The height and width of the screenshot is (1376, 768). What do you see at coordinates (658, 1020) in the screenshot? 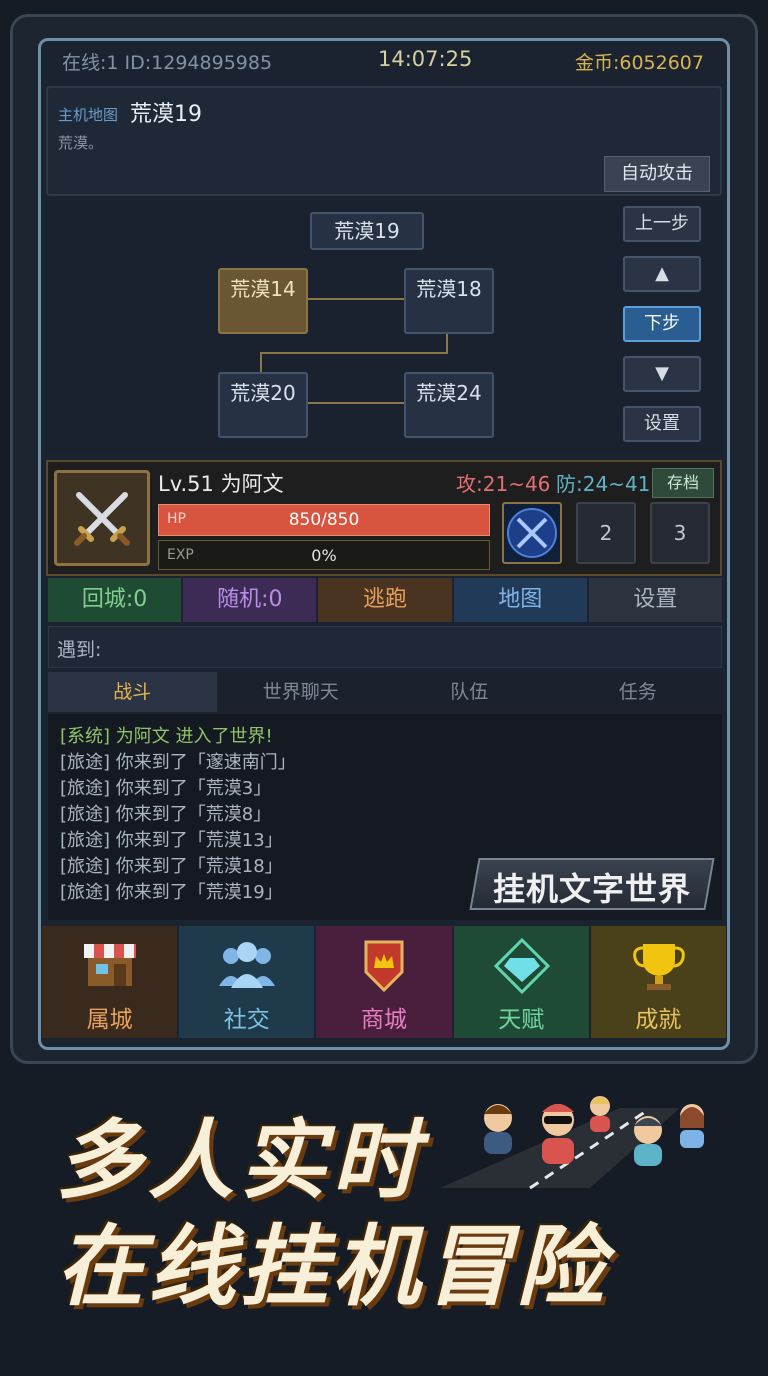
I see `nav-label: 成就` at bounding box center [658, 1020].